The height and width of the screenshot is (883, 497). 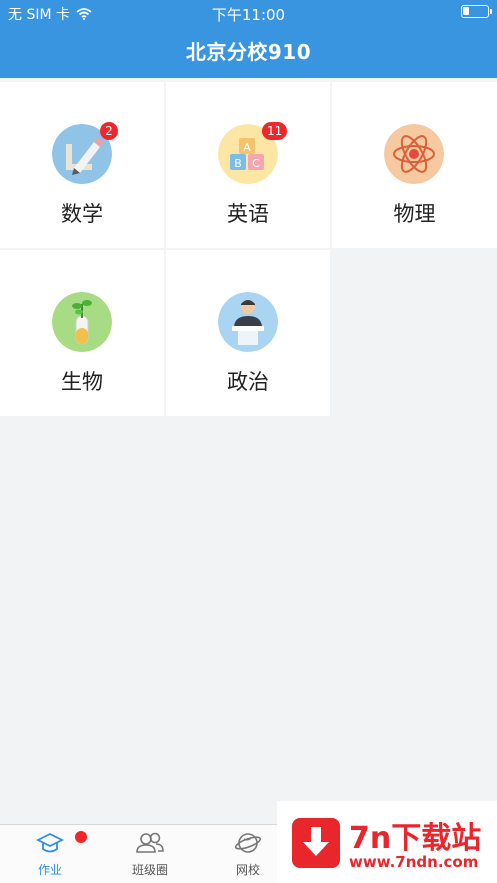 I want to click on status-bar: 无 SIM 卡 下午11:00, so click(x=248, y=13).